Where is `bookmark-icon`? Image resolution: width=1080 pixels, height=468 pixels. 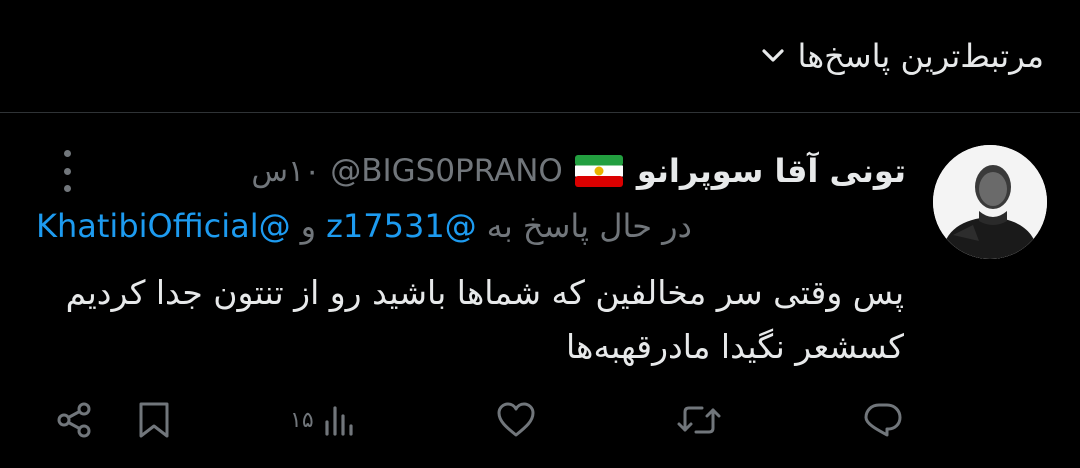
bookmark-icon is located at coordinates (154, 420).